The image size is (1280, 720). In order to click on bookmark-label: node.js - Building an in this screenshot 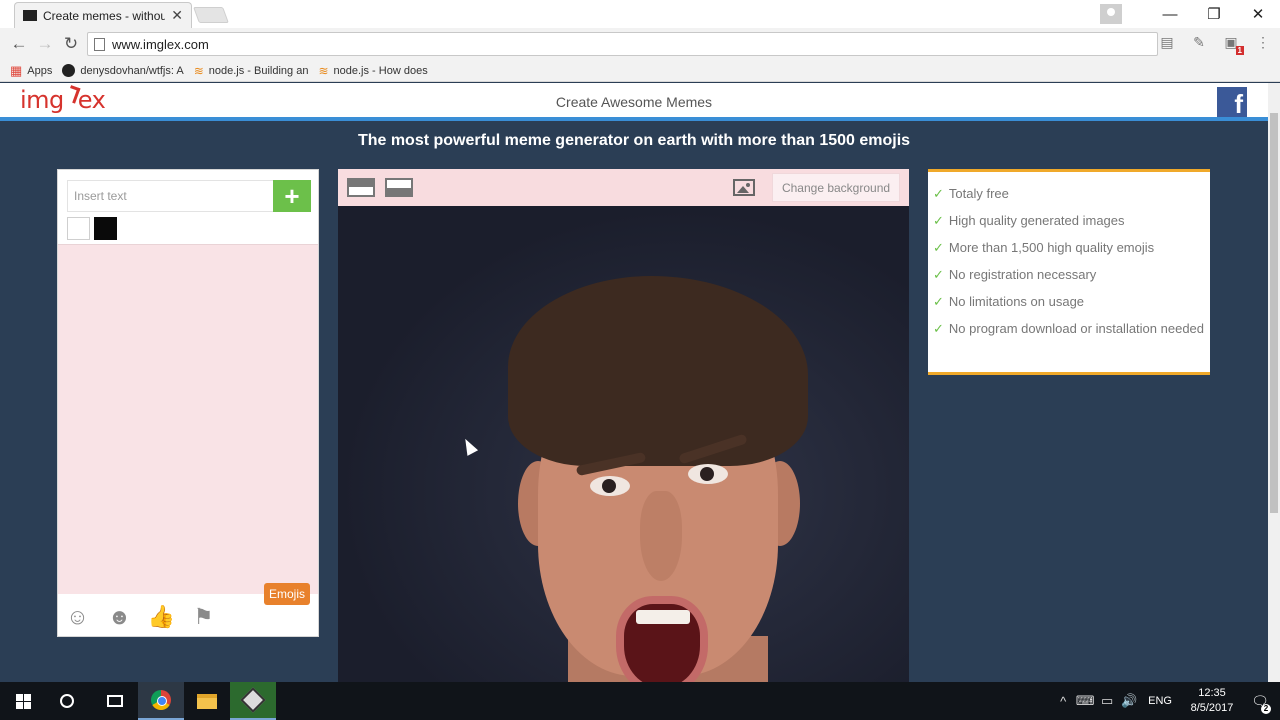, I will do `click(258, 70)`.